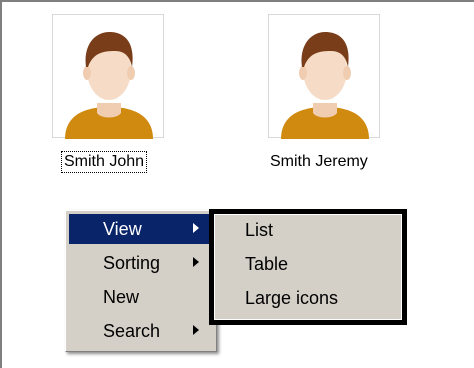  Describe the element at coordinates (291, 298) in the screenshot. I see `submenu-item-large-icons: Large icons` at that location.